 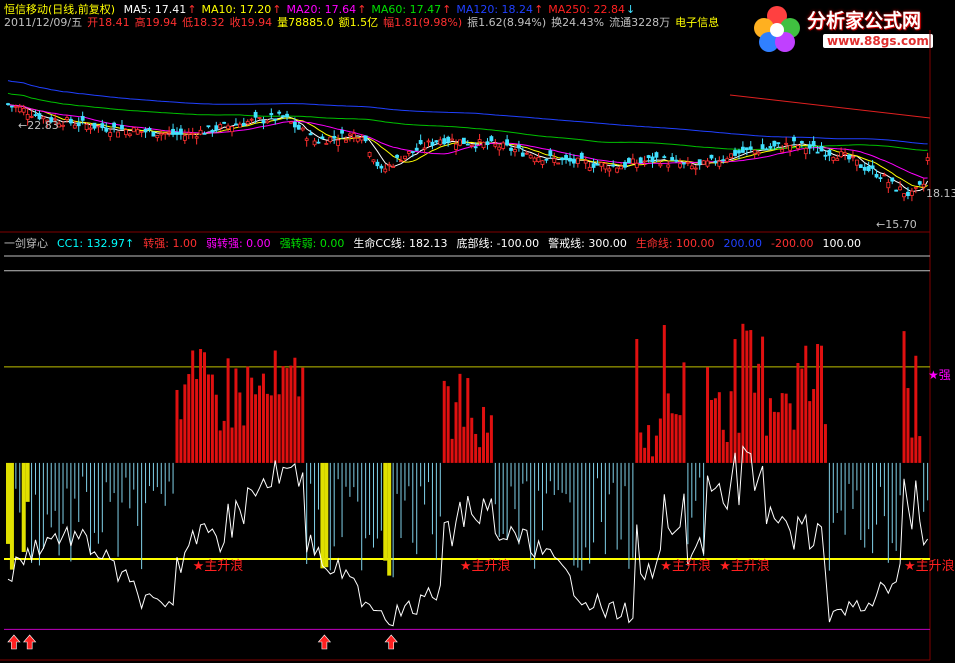 I want to click on buy-arrow-icon, so click(x=324, y=642).